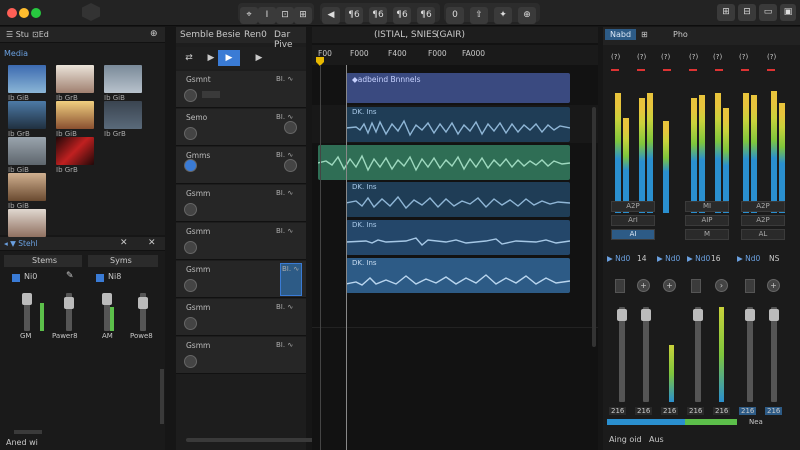 This screenshot has width=800, height=450. Describe the element at coordinates (267, 15) in the screenshot. I see `tool-button: Ⅰ` at that location.